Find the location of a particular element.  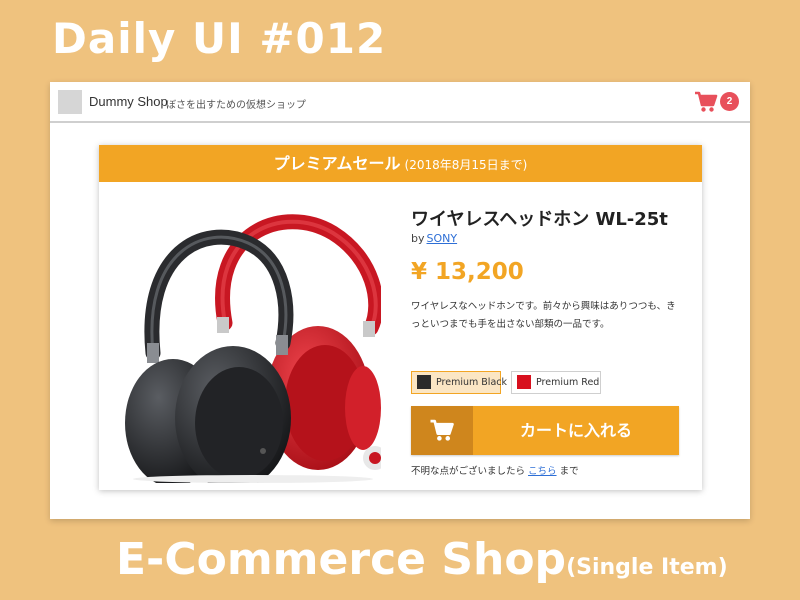

color-swatch-red is located at coordinates (524, 381).